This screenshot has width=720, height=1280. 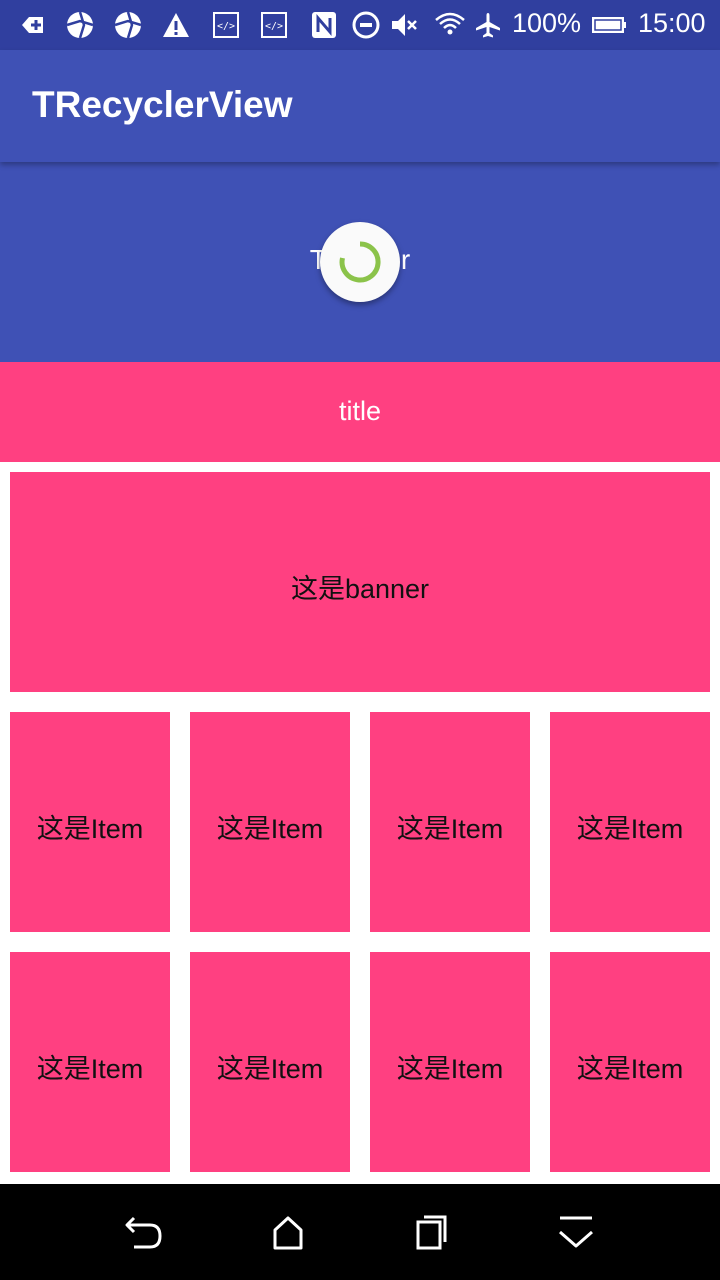 I want to click on warning-icon, so click(x=176, y=25).